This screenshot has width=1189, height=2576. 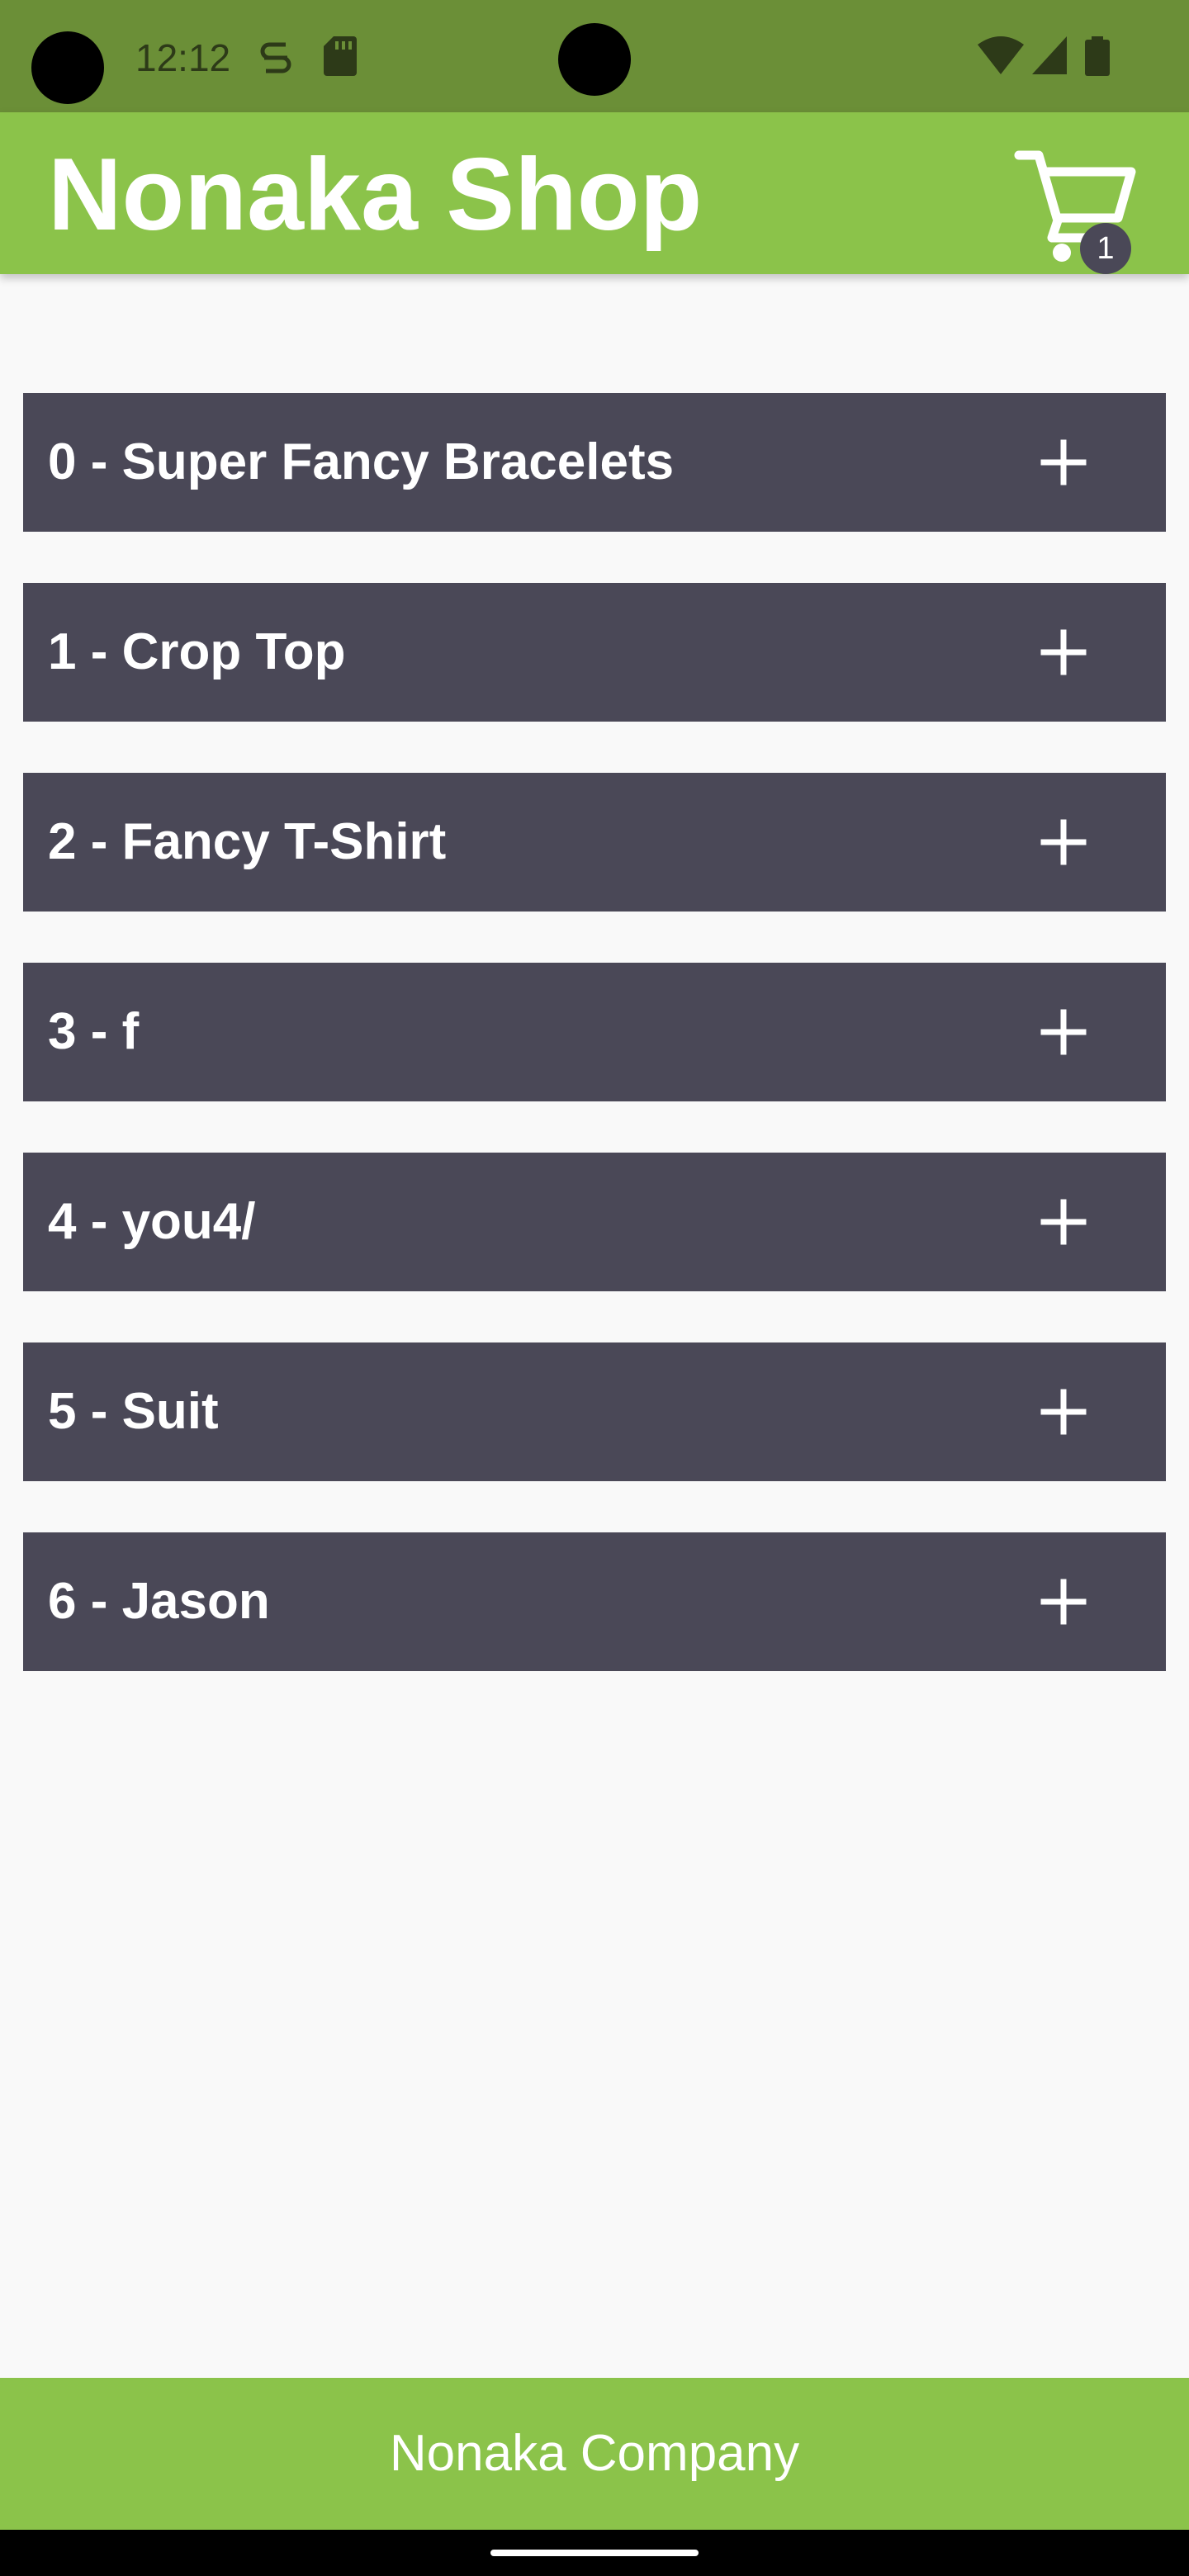 What do you see at coordinates (1097, 56) in the screenshot?
I see `battery-icon` at bounding box center [1097, 56].